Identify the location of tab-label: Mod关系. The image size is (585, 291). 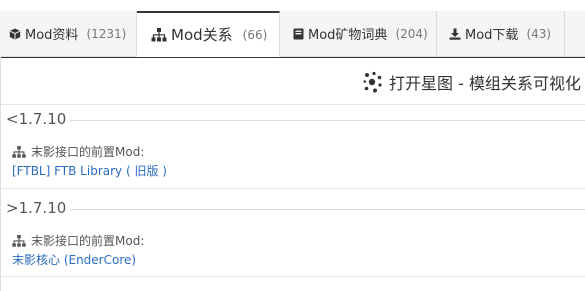
(202, 35).